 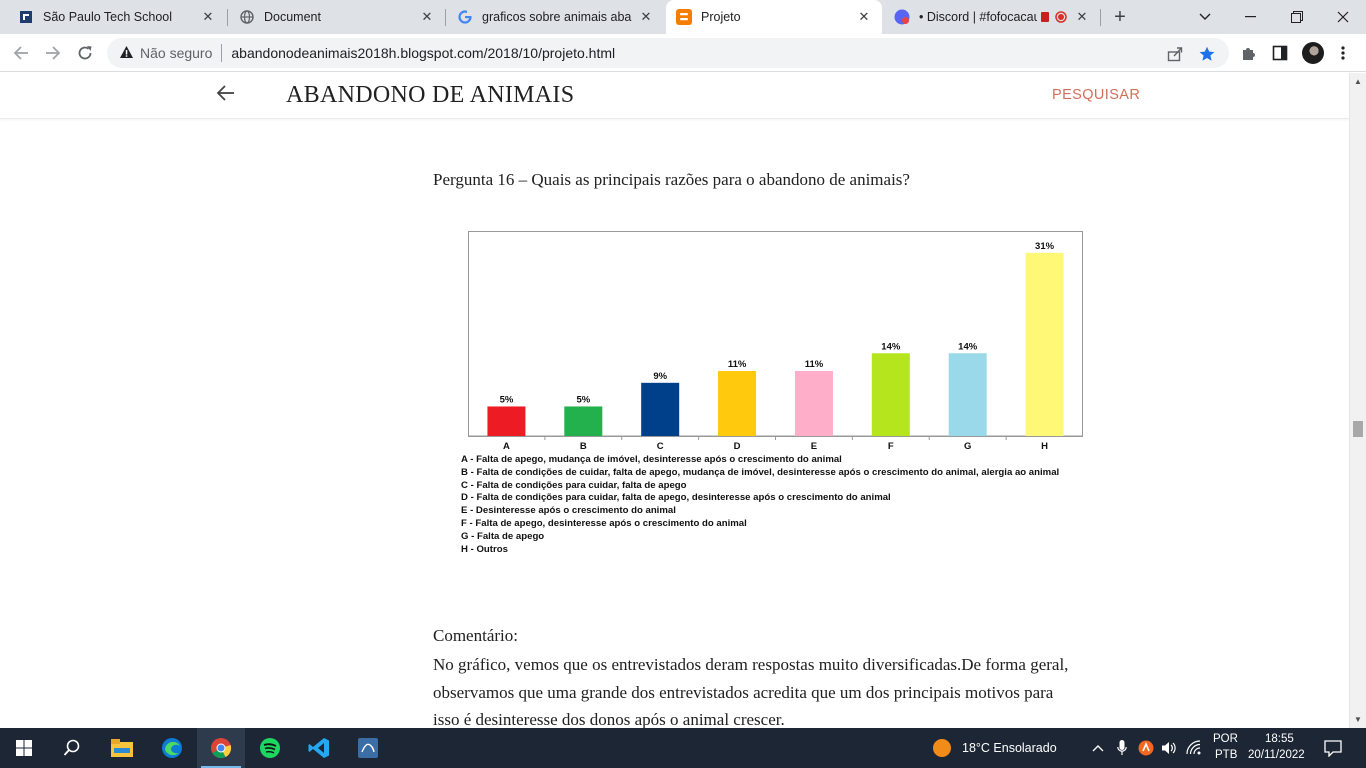 I want to click on bar-f, so click(x=890, y=394).